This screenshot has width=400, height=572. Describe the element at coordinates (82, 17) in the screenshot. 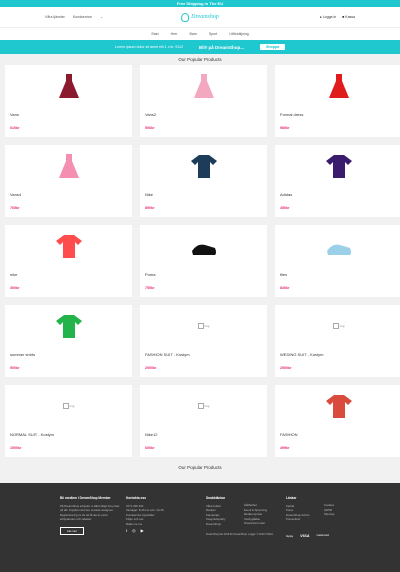

I see `customer-service-link: Kundservice` at that location.